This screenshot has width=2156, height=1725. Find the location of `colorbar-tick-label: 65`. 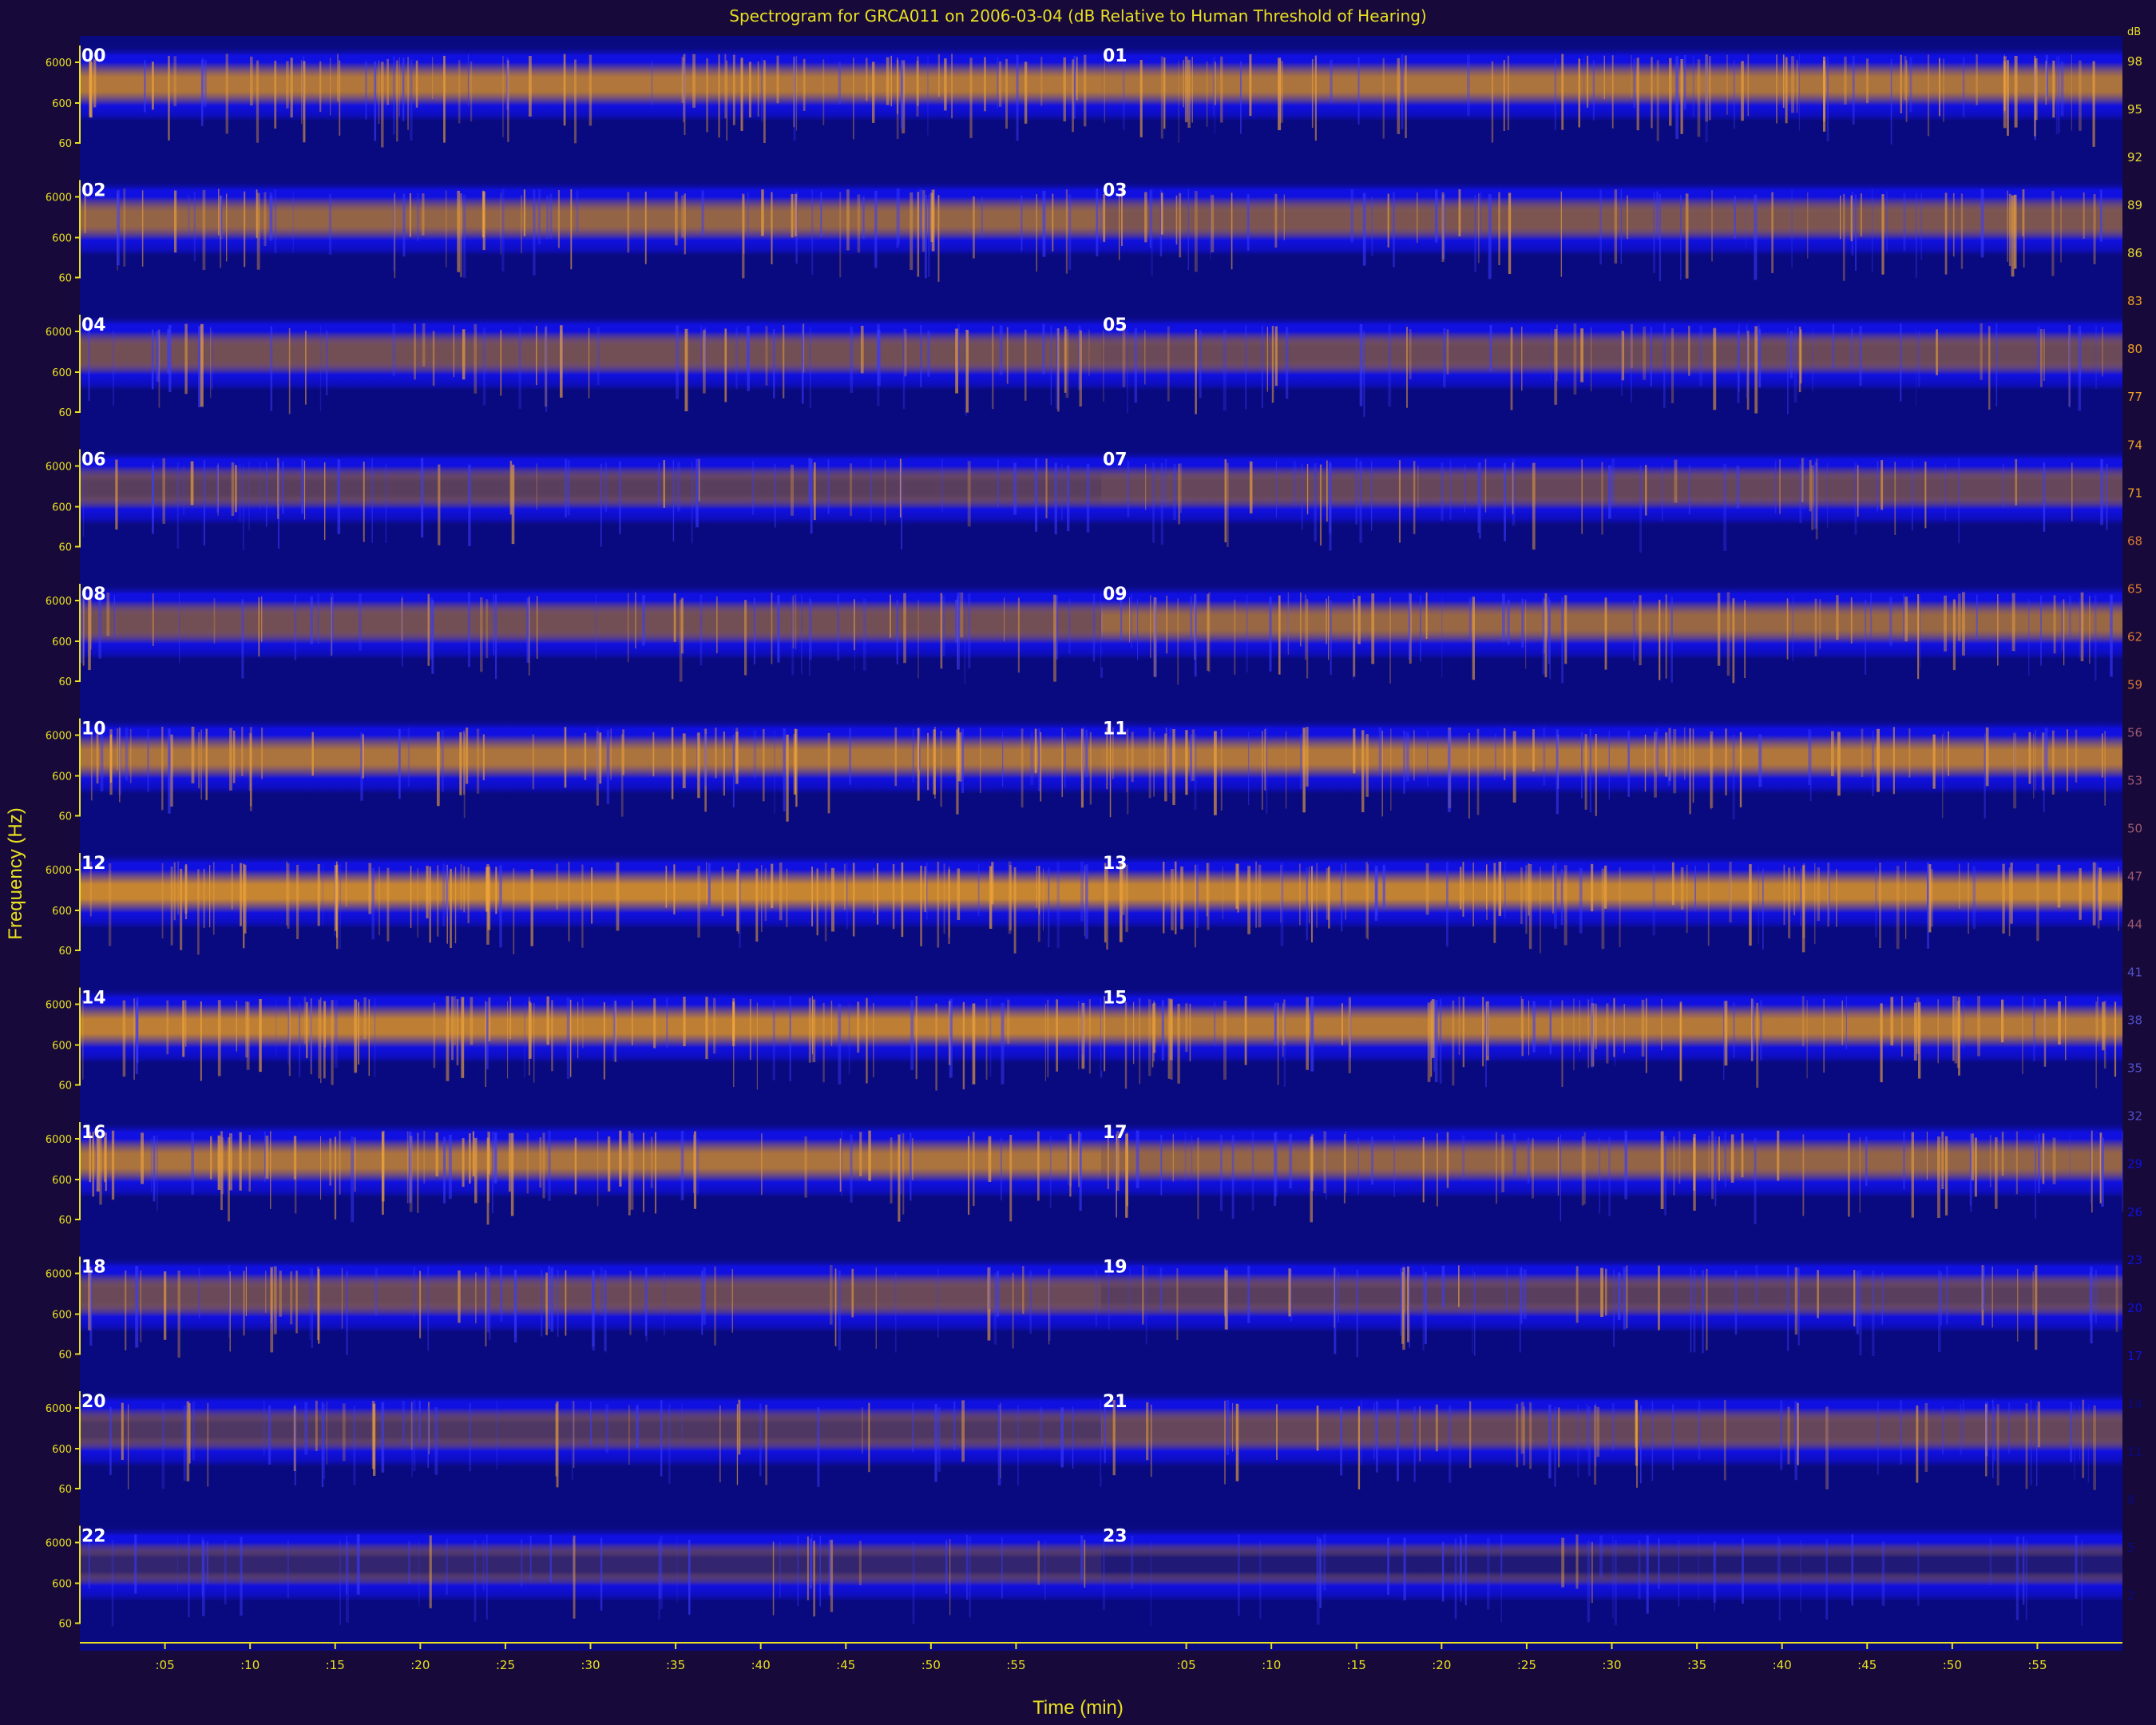

colorbar-tick-label: 65 is located at coordinates (2134, 589).